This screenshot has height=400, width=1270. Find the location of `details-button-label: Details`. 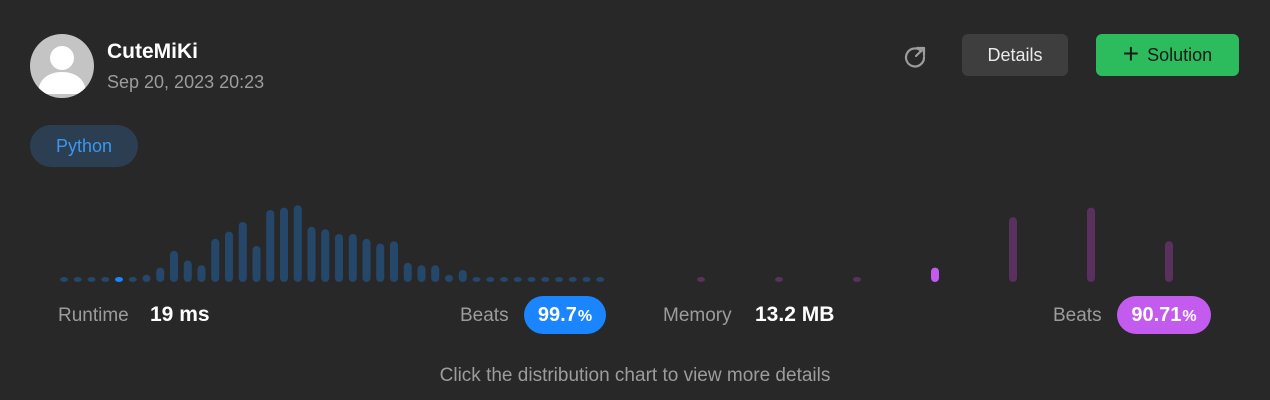

details-button-label: Details is located at coordinates (1015, 54).